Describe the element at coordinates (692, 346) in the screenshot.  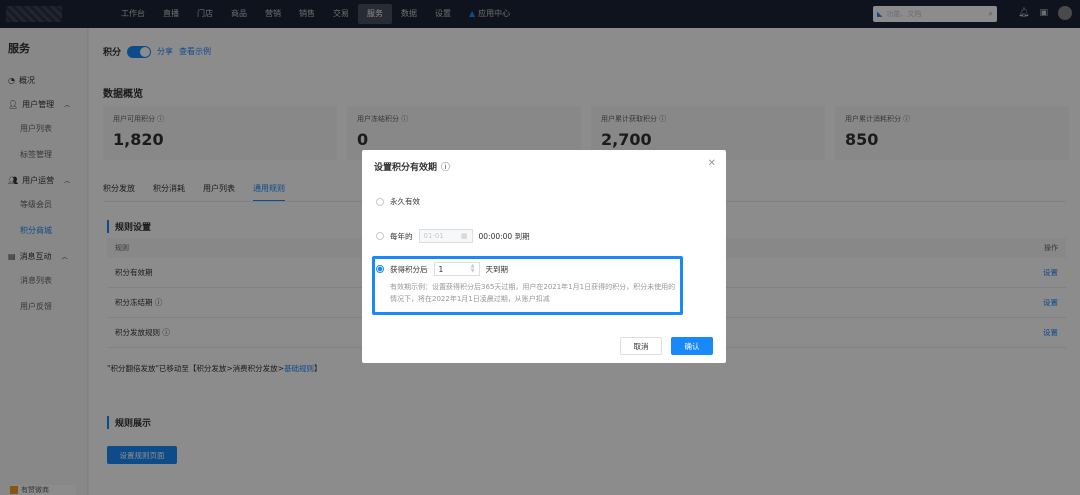
I see `confirm-button: 确认` at that location.